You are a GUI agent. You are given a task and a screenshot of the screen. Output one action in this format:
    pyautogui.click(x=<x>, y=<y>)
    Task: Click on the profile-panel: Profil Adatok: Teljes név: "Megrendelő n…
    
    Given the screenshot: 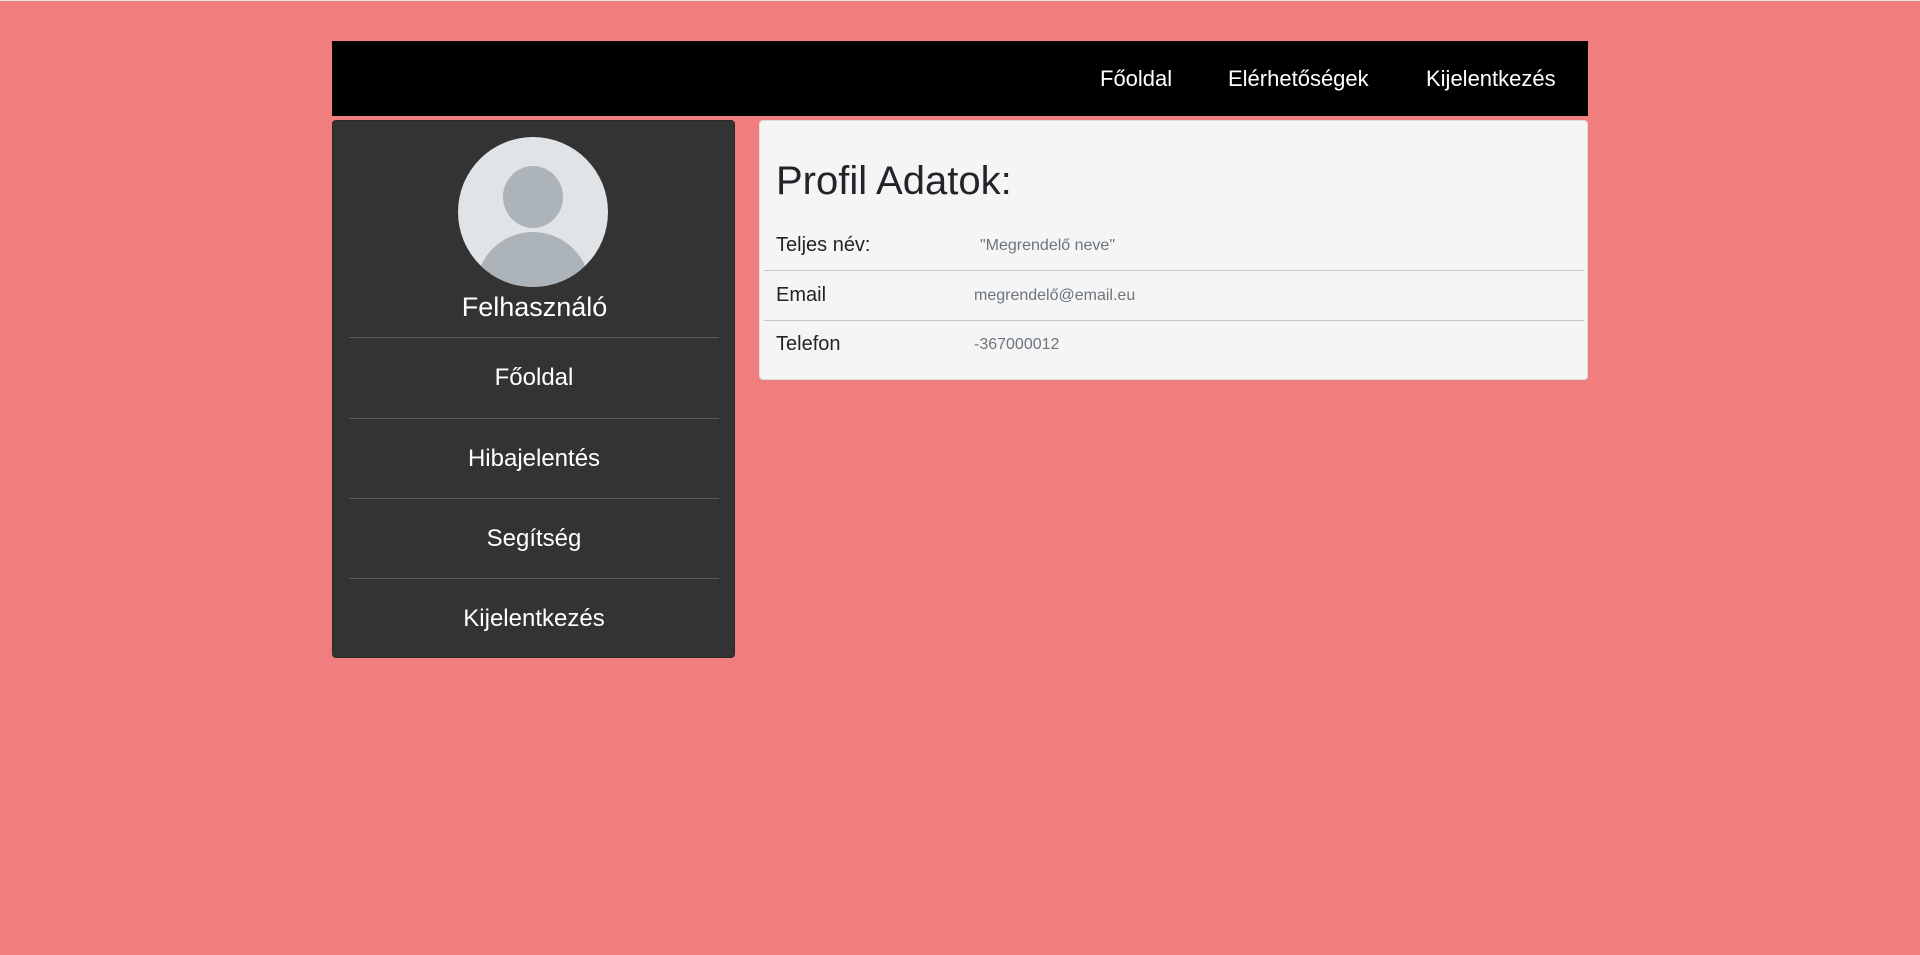 What is the action you would take?
    pyautogui.click(x=1173, y=250)
    